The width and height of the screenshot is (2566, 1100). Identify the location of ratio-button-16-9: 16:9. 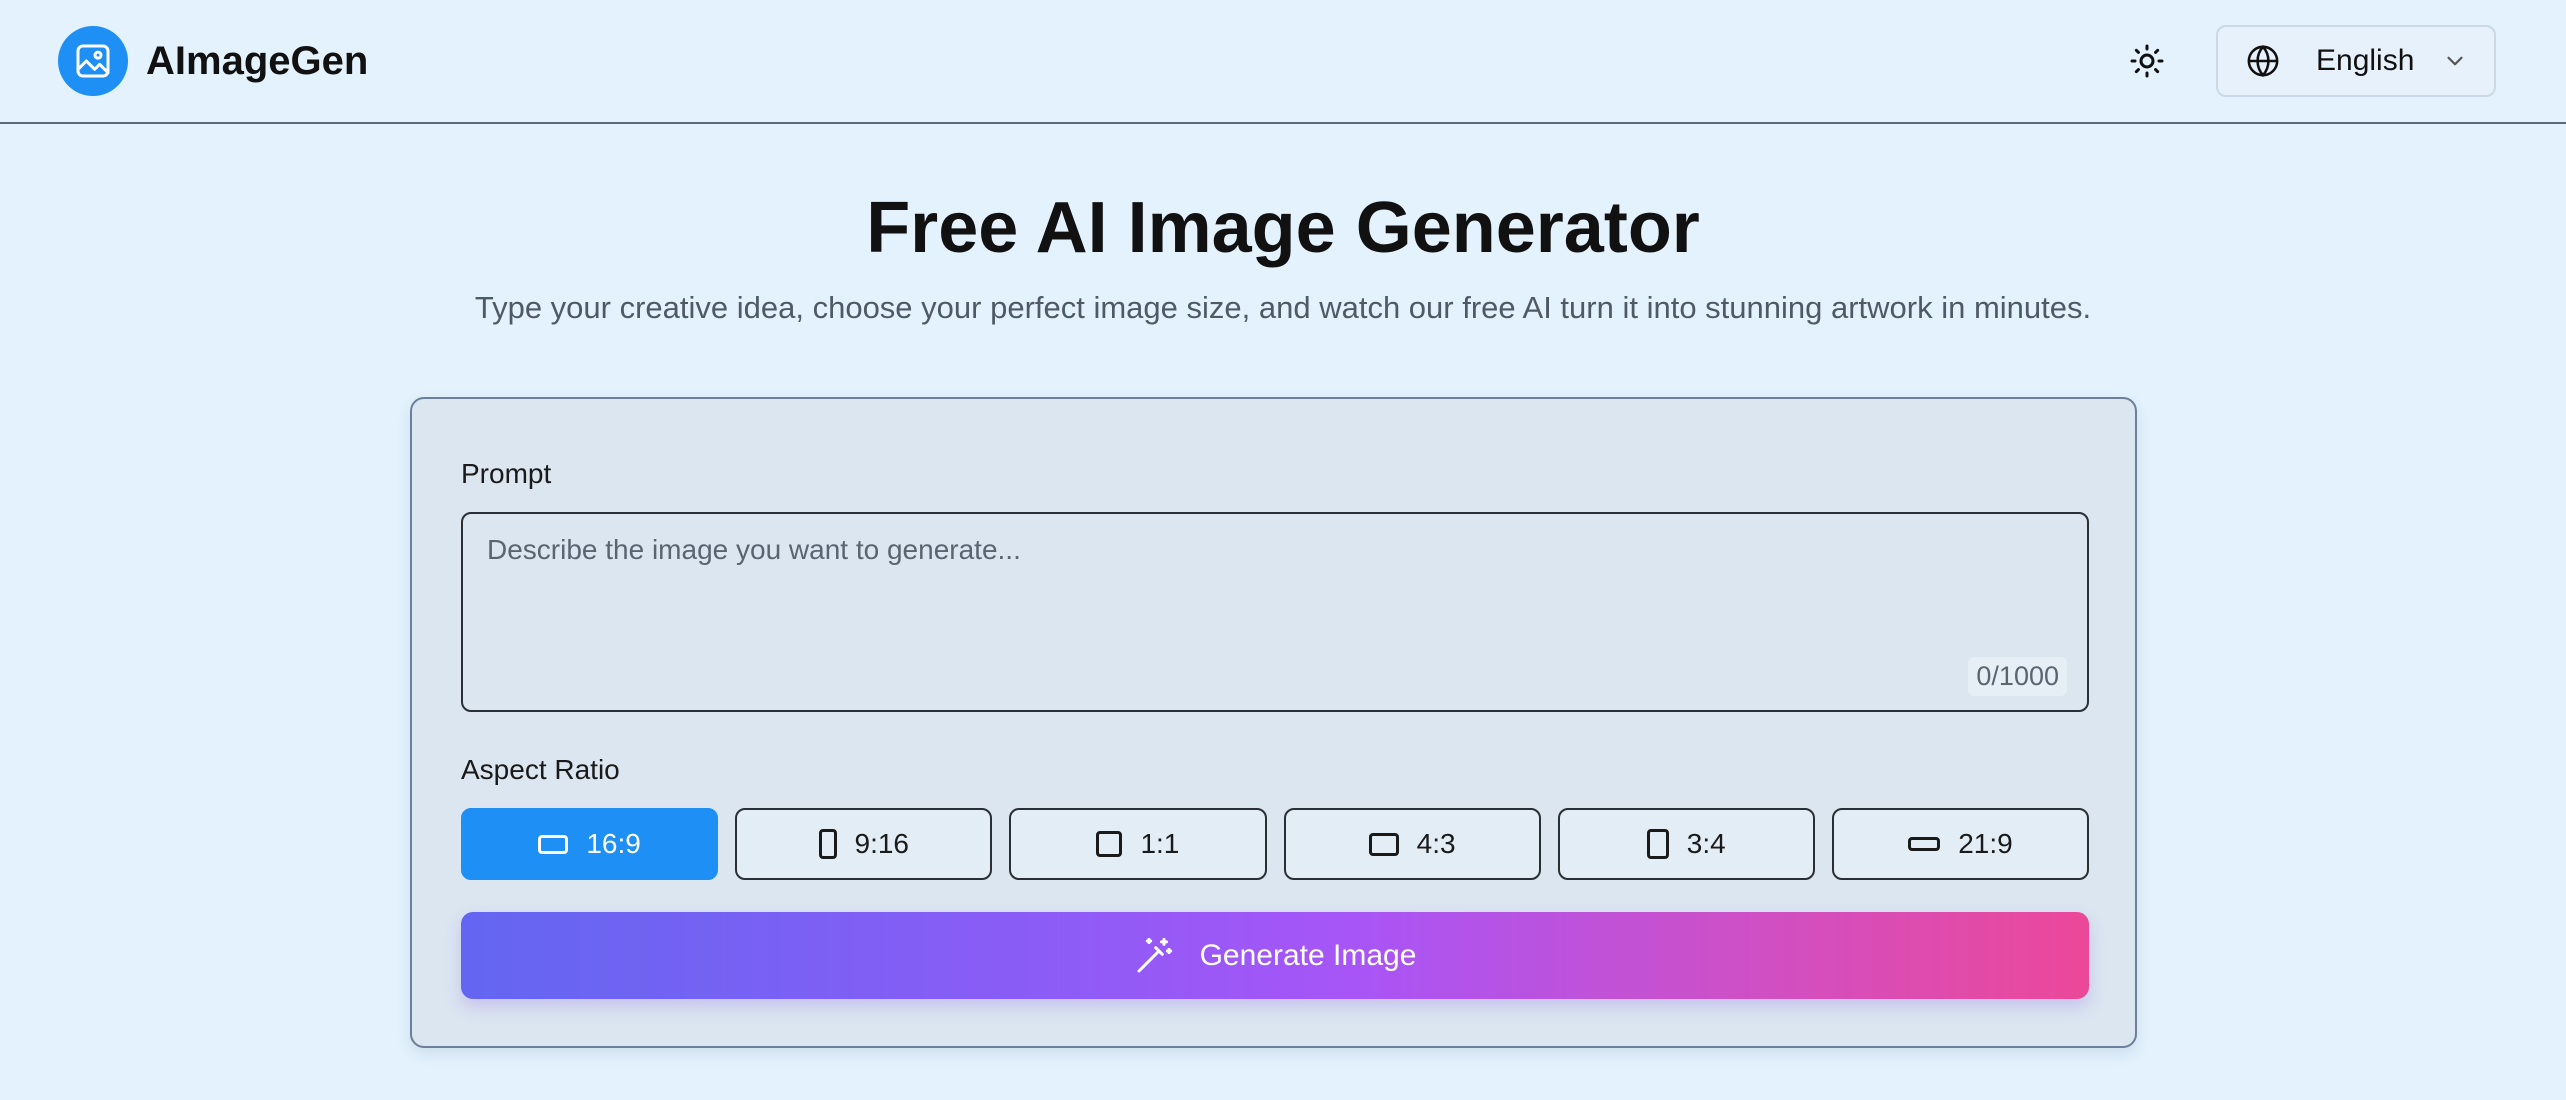
(590, 844).